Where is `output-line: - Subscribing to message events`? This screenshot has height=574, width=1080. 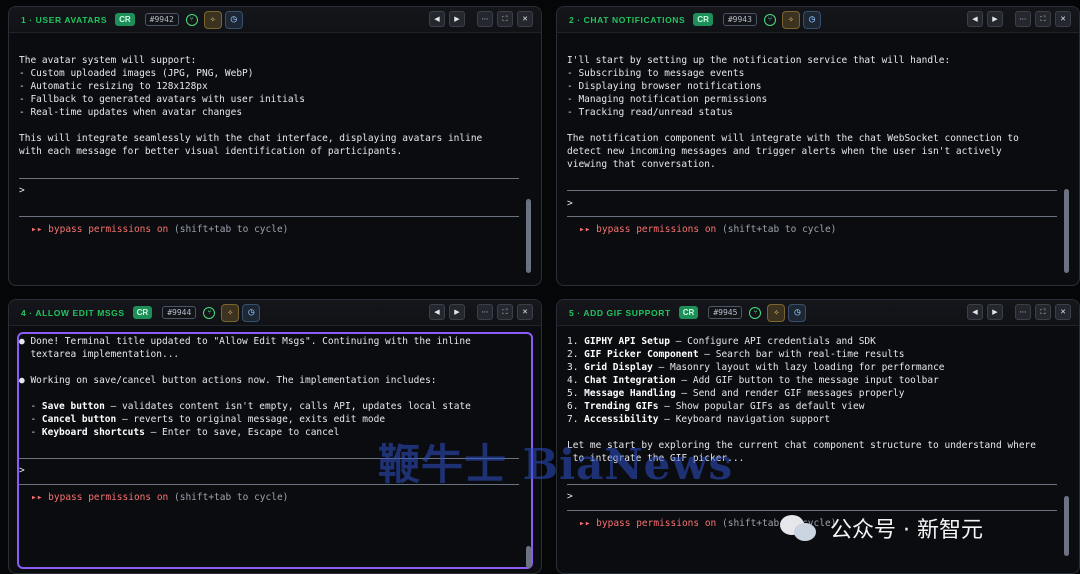 output-line: - Subscribing to message events is located at coordinates (656, 73).